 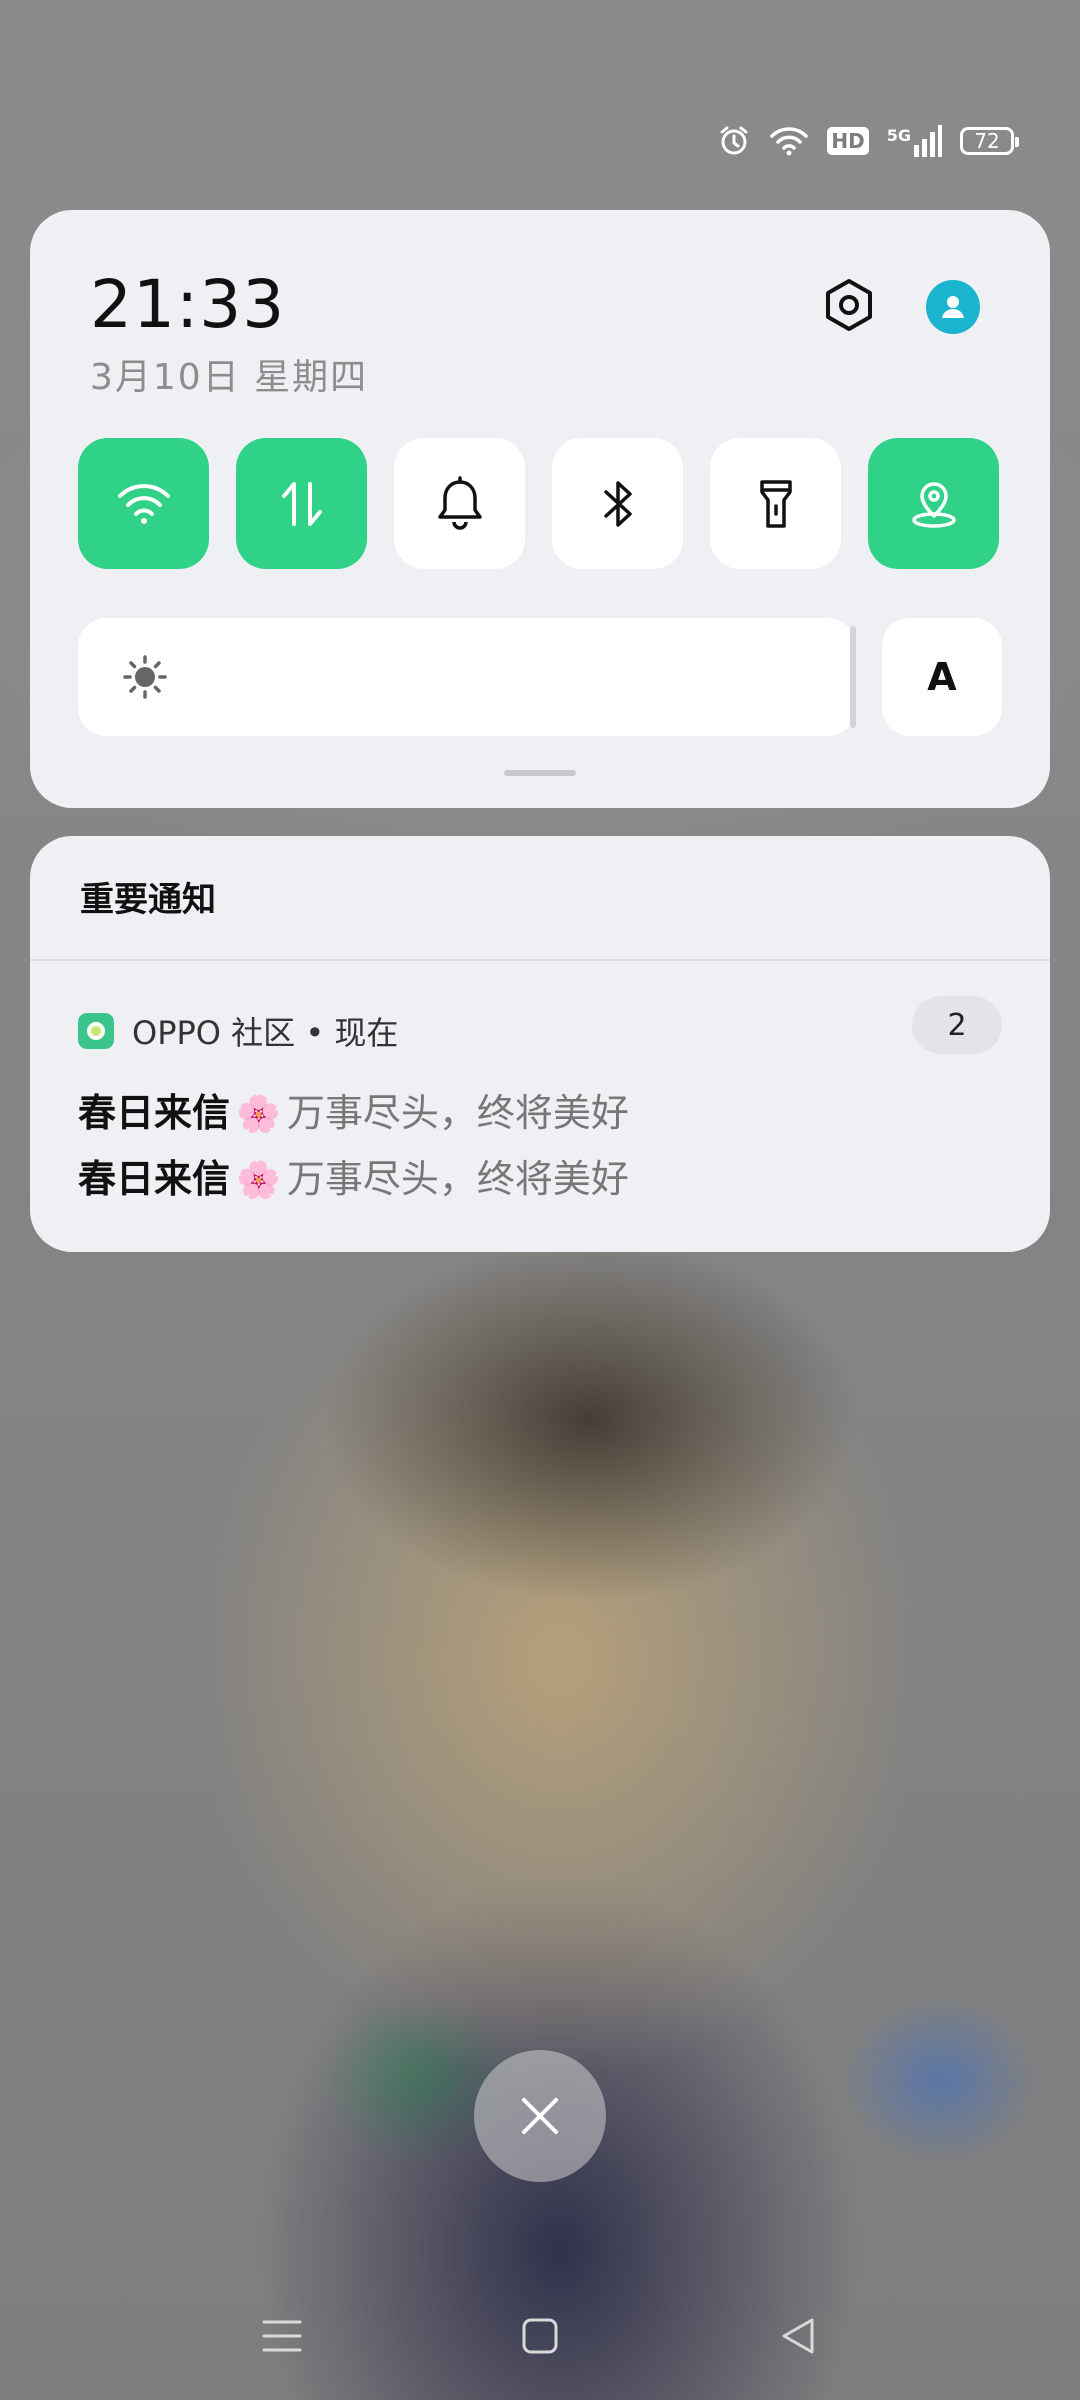 I want to click on menu-icon, so click(x=282, y=2336).